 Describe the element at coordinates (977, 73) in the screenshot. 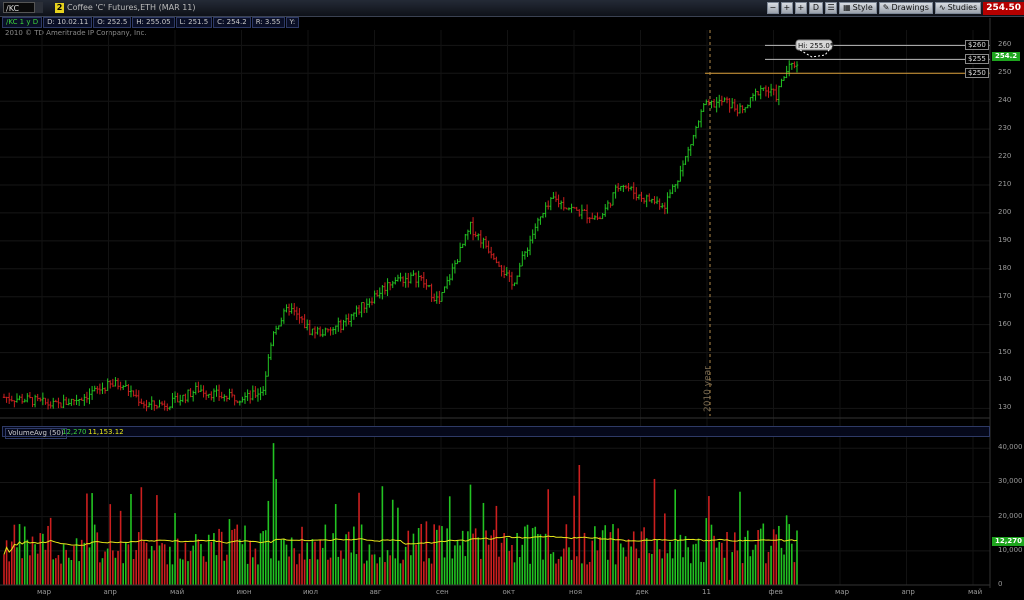

I see `price-level-label: $250` at that location.